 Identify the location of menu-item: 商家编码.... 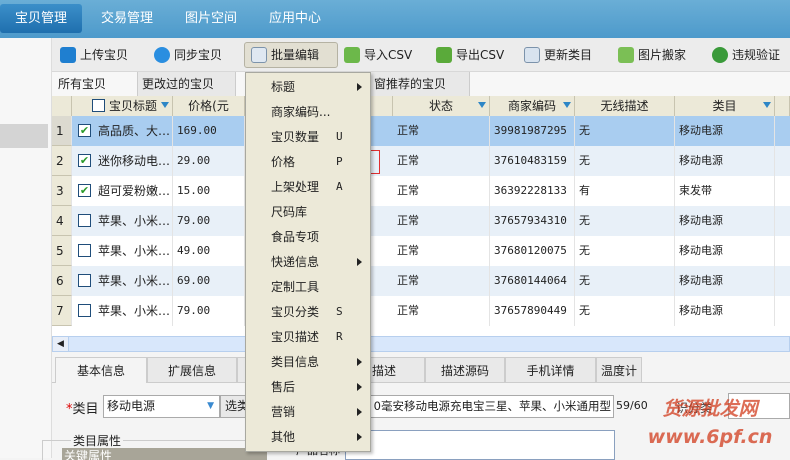
(308, 112).